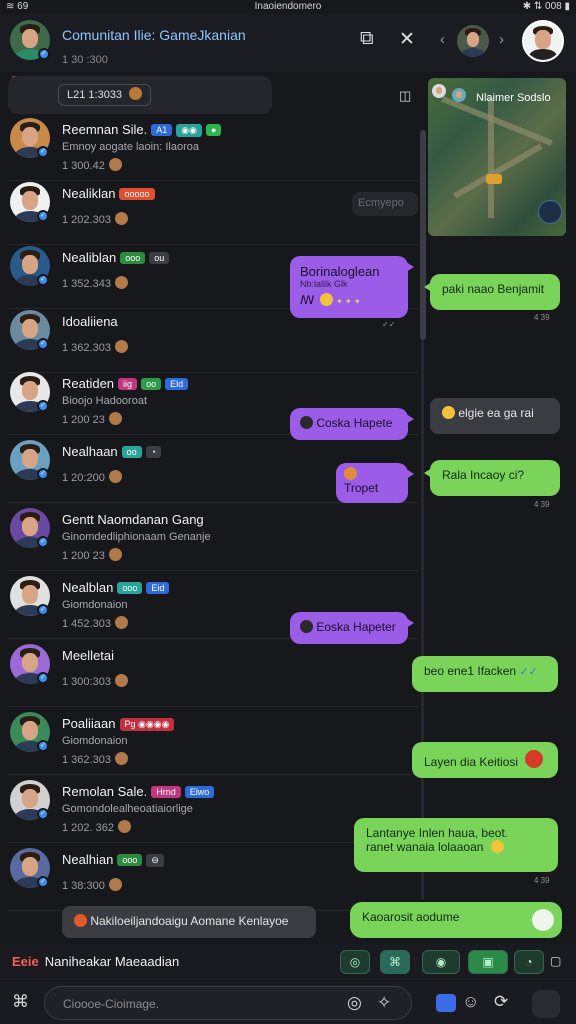  Describe the element at coordinates (92, 477) in the screenshot. I see `timestamp: 1 20:200` at that location.